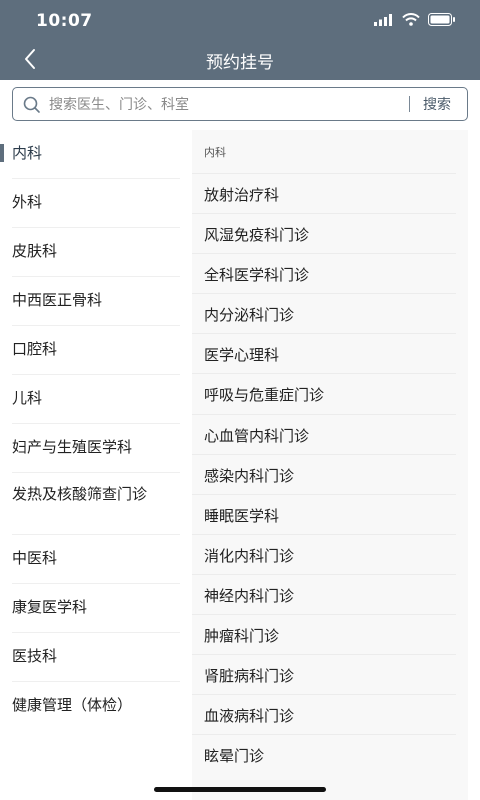 Image resolution: width=480 pixels, height=800 pixels. What do you see at coordinates (330, 193) in the screenshot?
I see `department-item: 放射治疗科` at bounding box center [330, 193].